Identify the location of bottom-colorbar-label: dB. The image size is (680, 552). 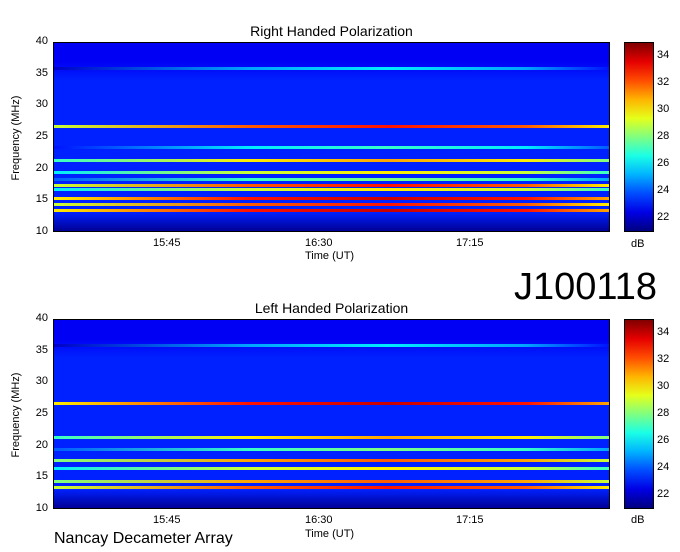
(638, 520).